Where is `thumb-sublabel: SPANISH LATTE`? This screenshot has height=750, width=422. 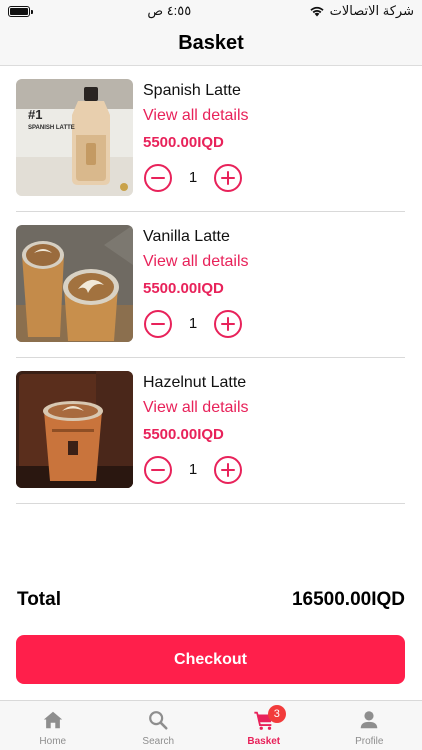
thumb-sublabel: SPANISH LATTE is located at coordinates (51, 128).